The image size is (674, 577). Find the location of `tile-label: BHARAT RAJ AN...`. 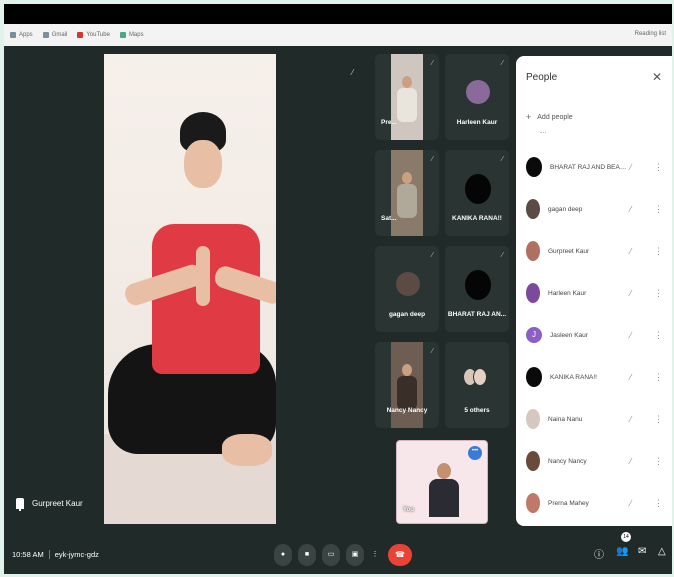

tile-label: BHARAT RAJ AN... is located at coordinates (477, 314).